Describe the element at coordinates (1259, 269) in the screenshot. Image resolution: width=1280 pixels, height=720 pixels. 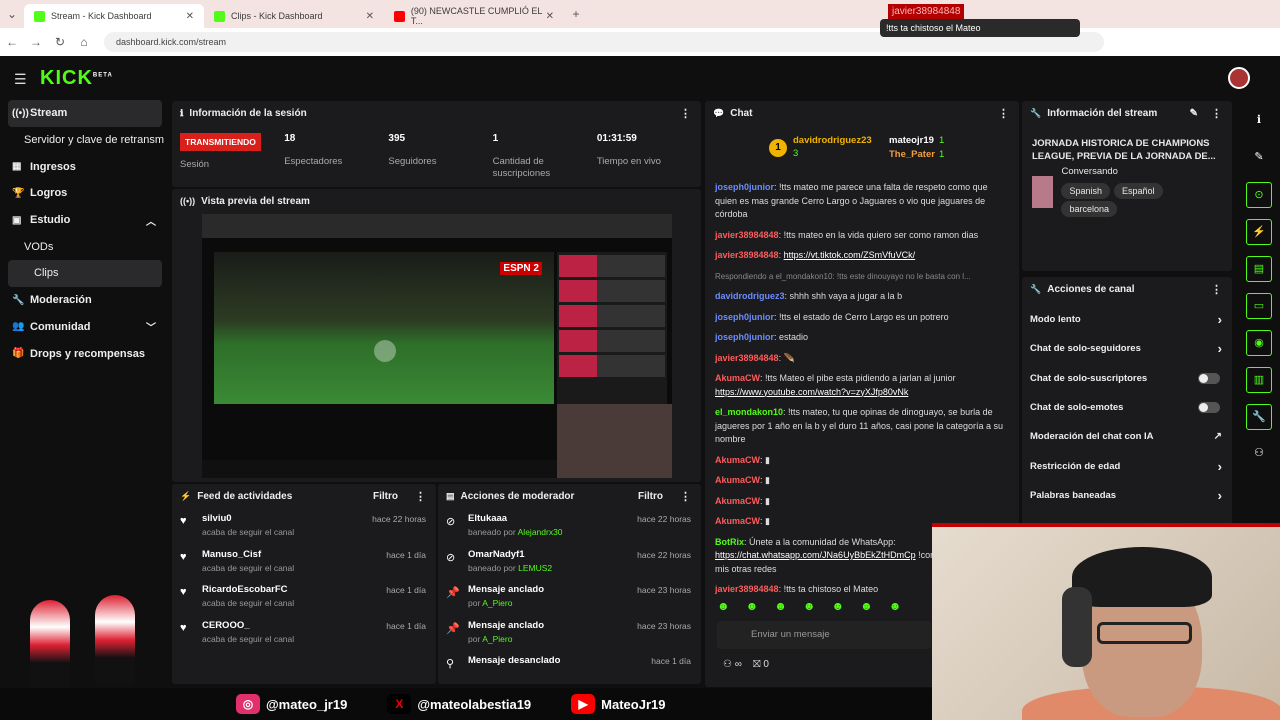
I see `document-icon: ▤` at that location.